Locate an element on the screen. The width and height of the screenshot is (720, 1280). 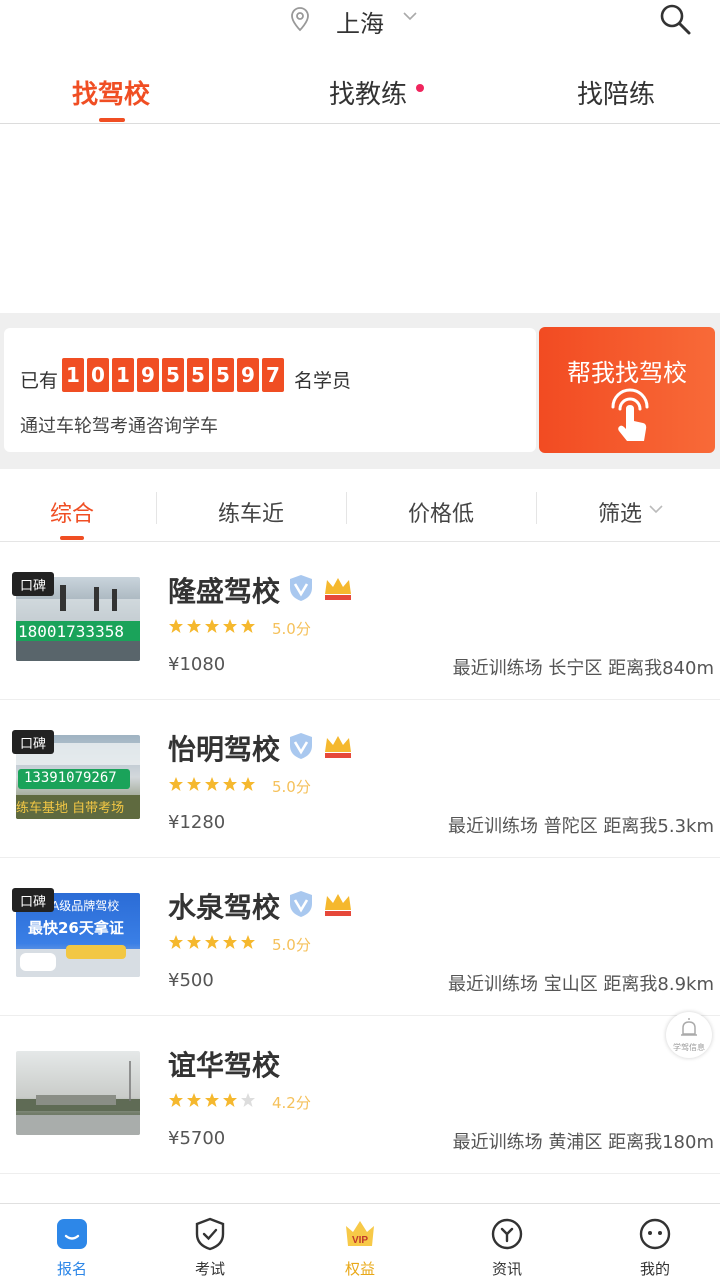
student-count-card: 已有 1 0 1 9 5 5 5 9 7 名学员 通过车轮驾考通咨询学车 is located at coordinates (270, 390).